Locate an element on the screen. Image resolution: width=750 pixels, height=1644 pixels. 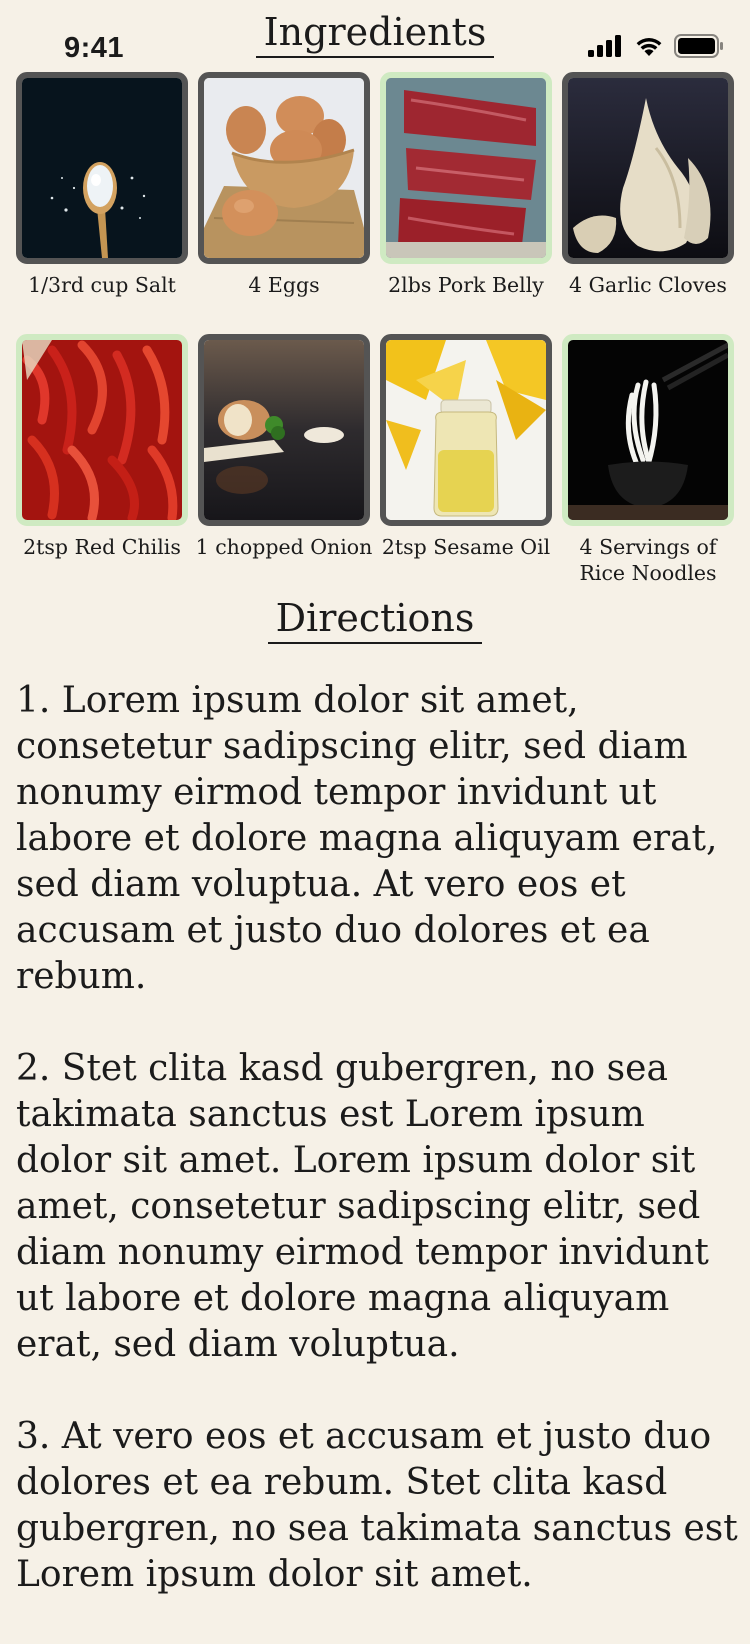
ingredient-image-eggs is located at coordinates (284, 168).